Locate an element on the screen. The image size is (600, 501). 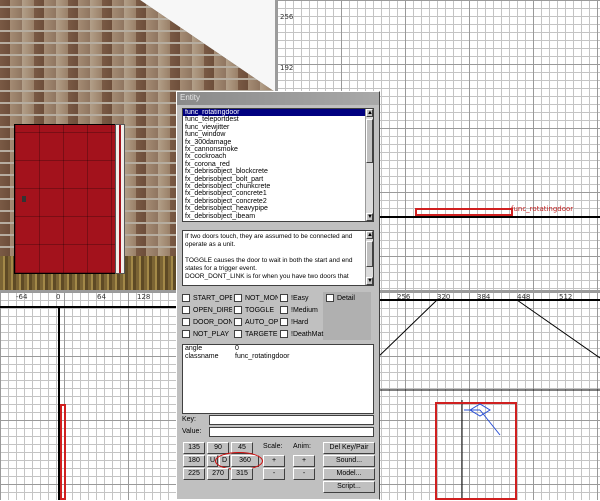
flag-label: !DeathMat is located at coordinates (307, 334).